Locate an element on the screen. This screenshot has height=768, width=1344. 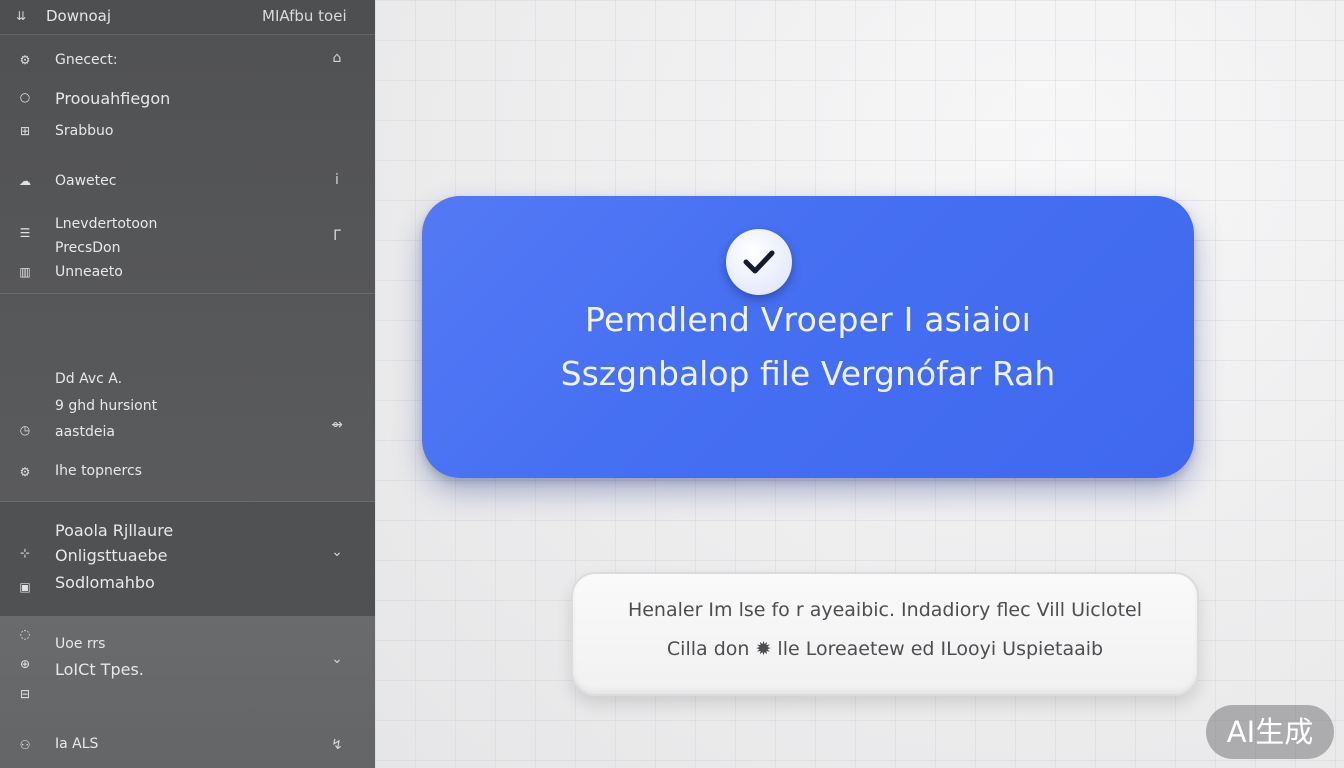
sidebar-item-dd-avc: Dd Avc A. is located at coordinates (88, 379).